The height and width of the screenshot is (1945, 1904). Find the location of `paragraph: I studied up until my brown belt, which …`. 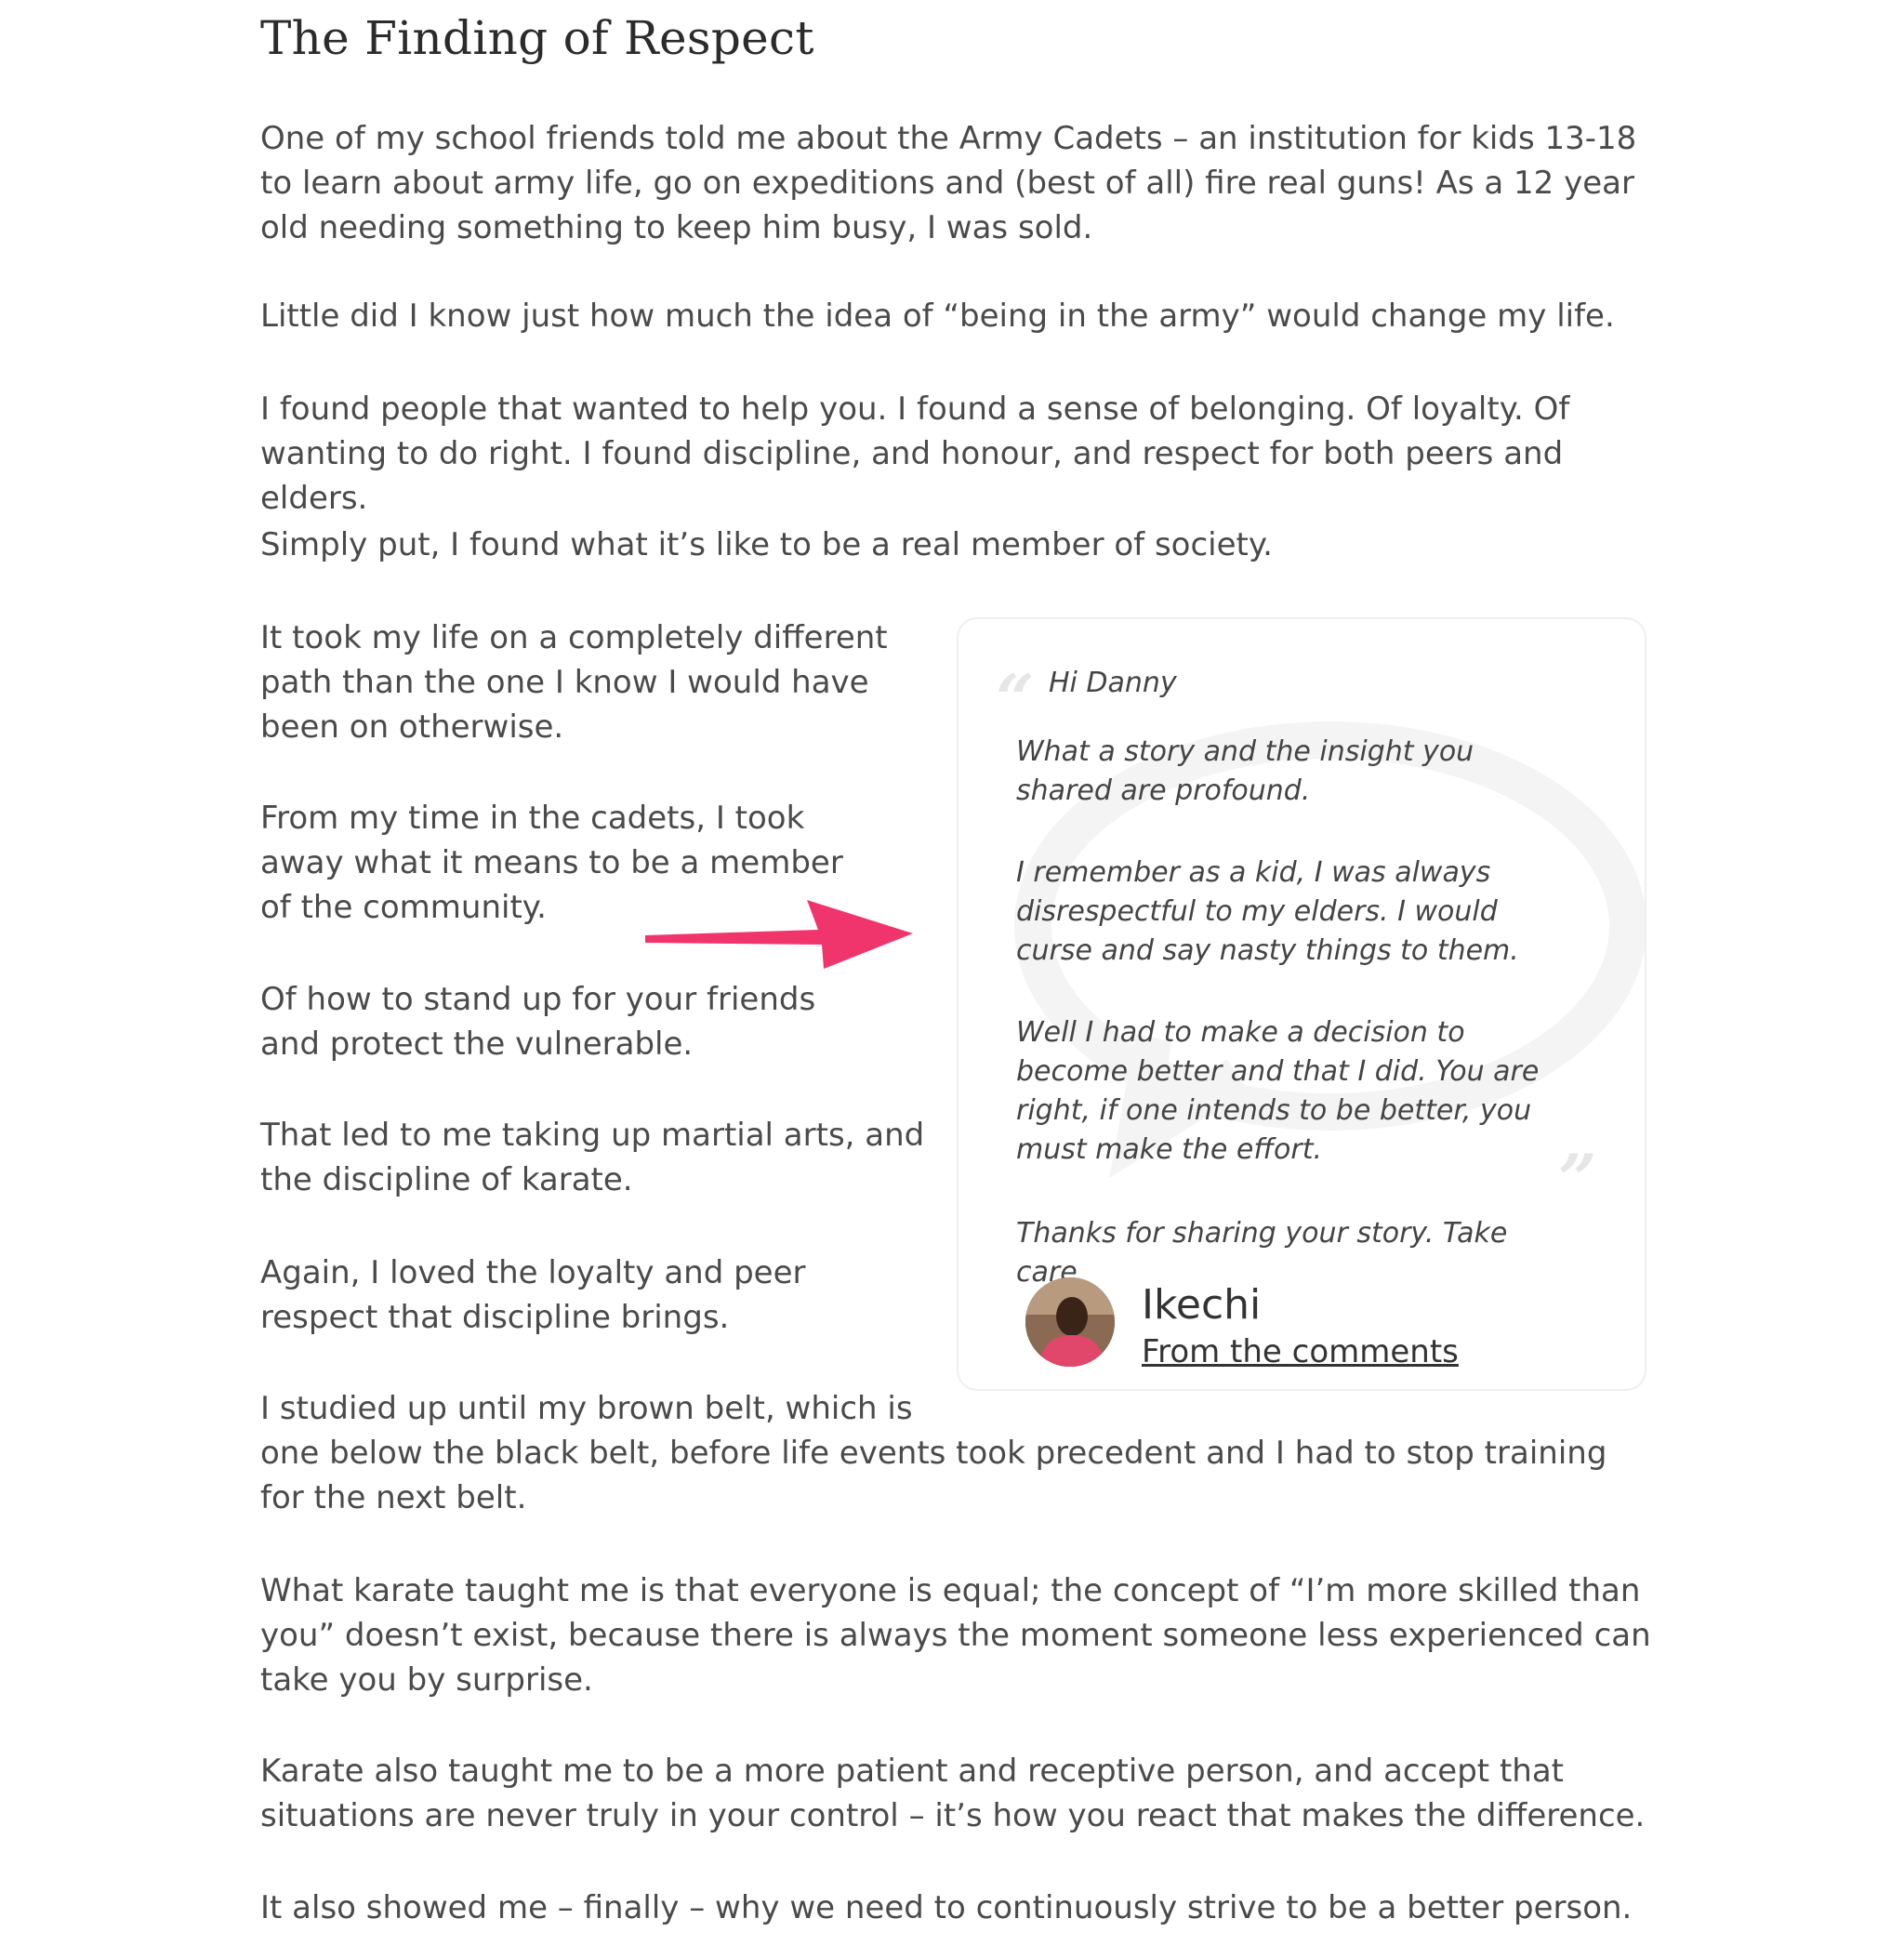

paragraph: I studied up until my brown belt, which … is located at coordinates (957, 1453).